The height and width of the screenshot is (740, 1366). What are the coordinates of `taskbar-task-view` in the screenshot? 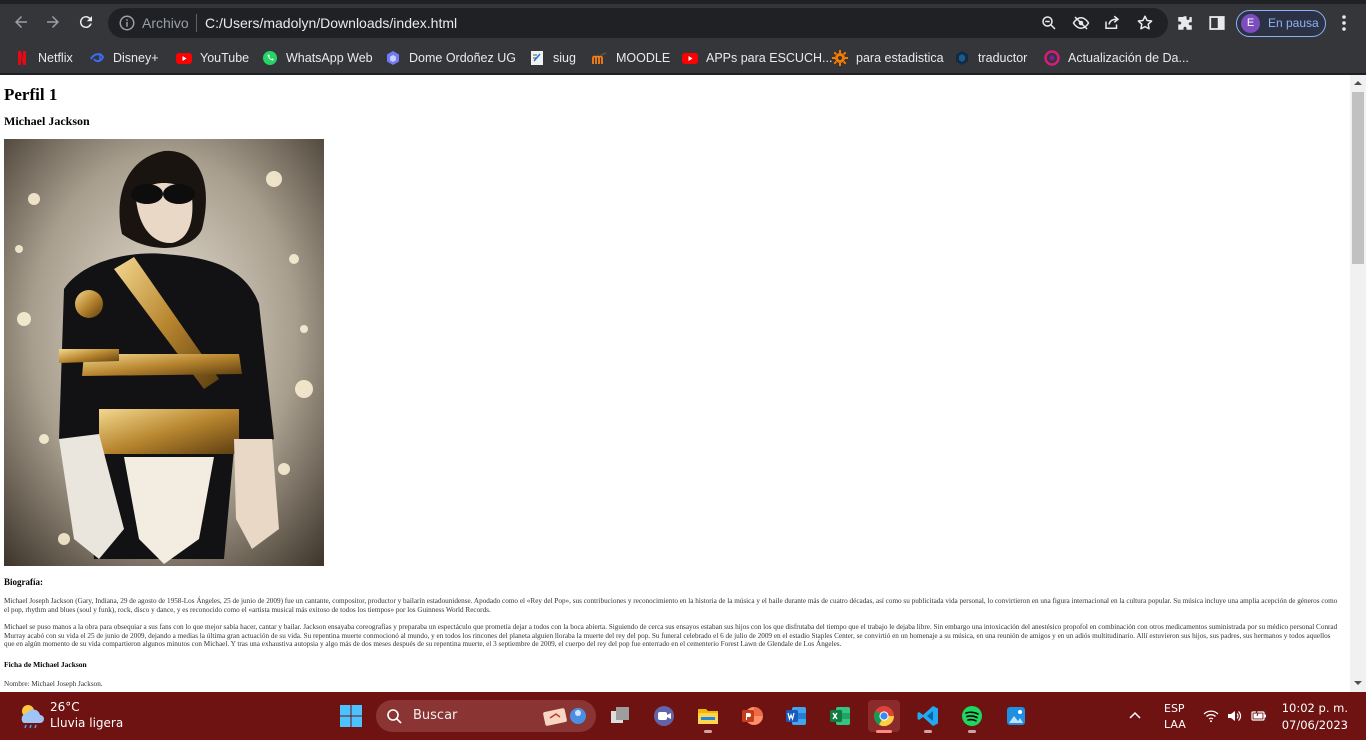 It's located at (620, 716).